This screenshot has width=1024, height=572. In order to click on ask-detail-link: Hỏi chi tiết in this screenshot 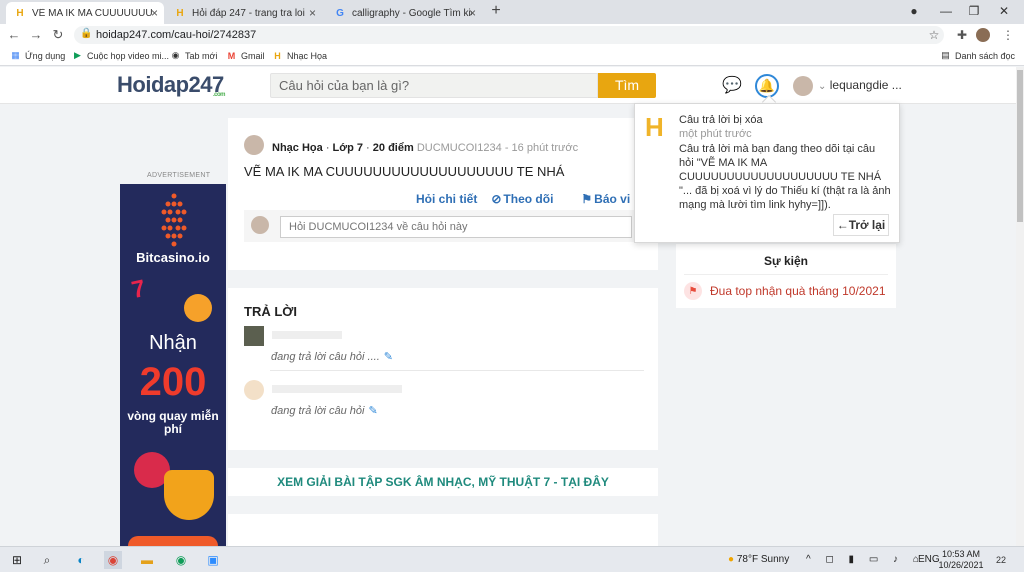, I will do `click(446, 199)`.